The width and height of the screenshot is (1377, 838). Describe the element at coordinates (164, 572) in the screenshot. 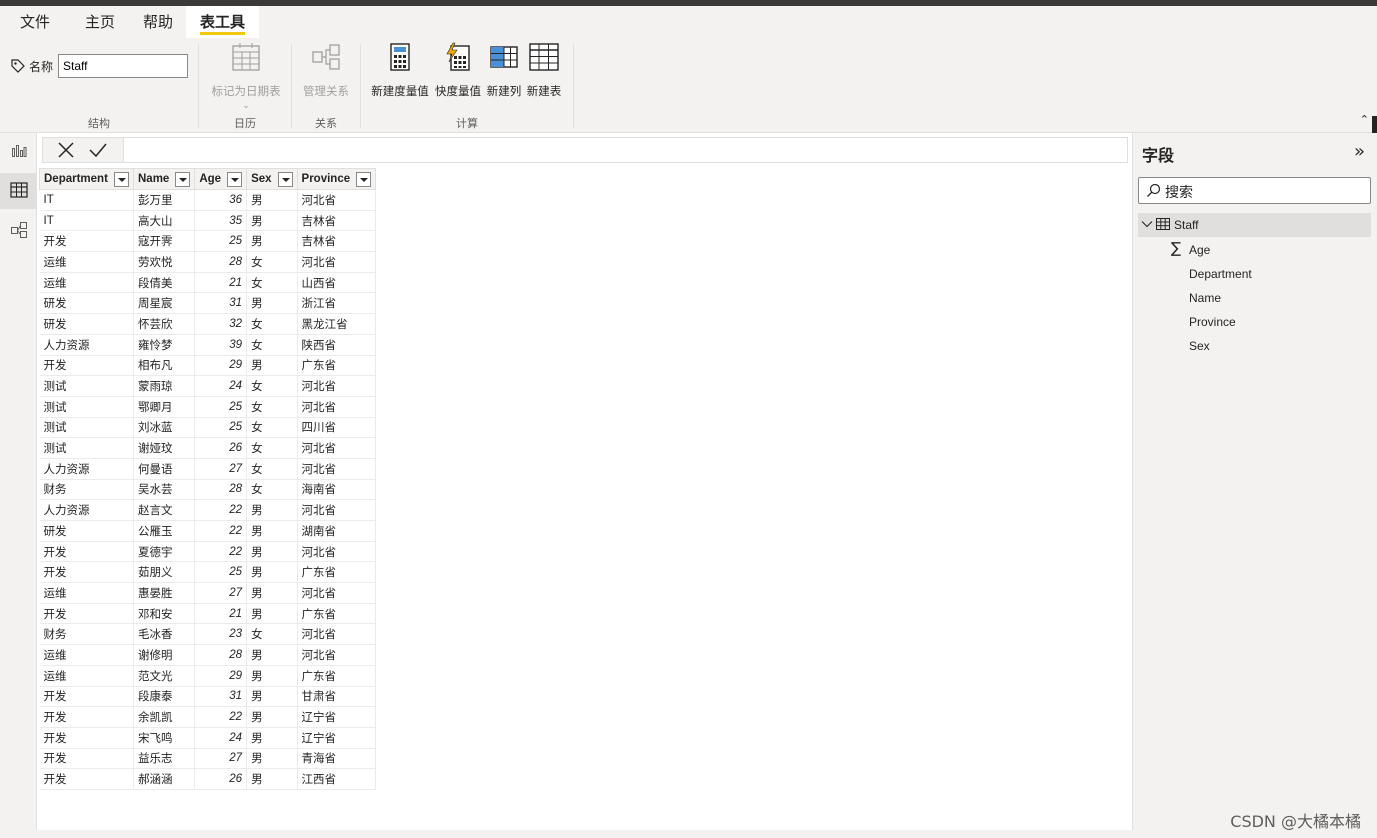

I see `table-cell: 茹朋义` at that location.